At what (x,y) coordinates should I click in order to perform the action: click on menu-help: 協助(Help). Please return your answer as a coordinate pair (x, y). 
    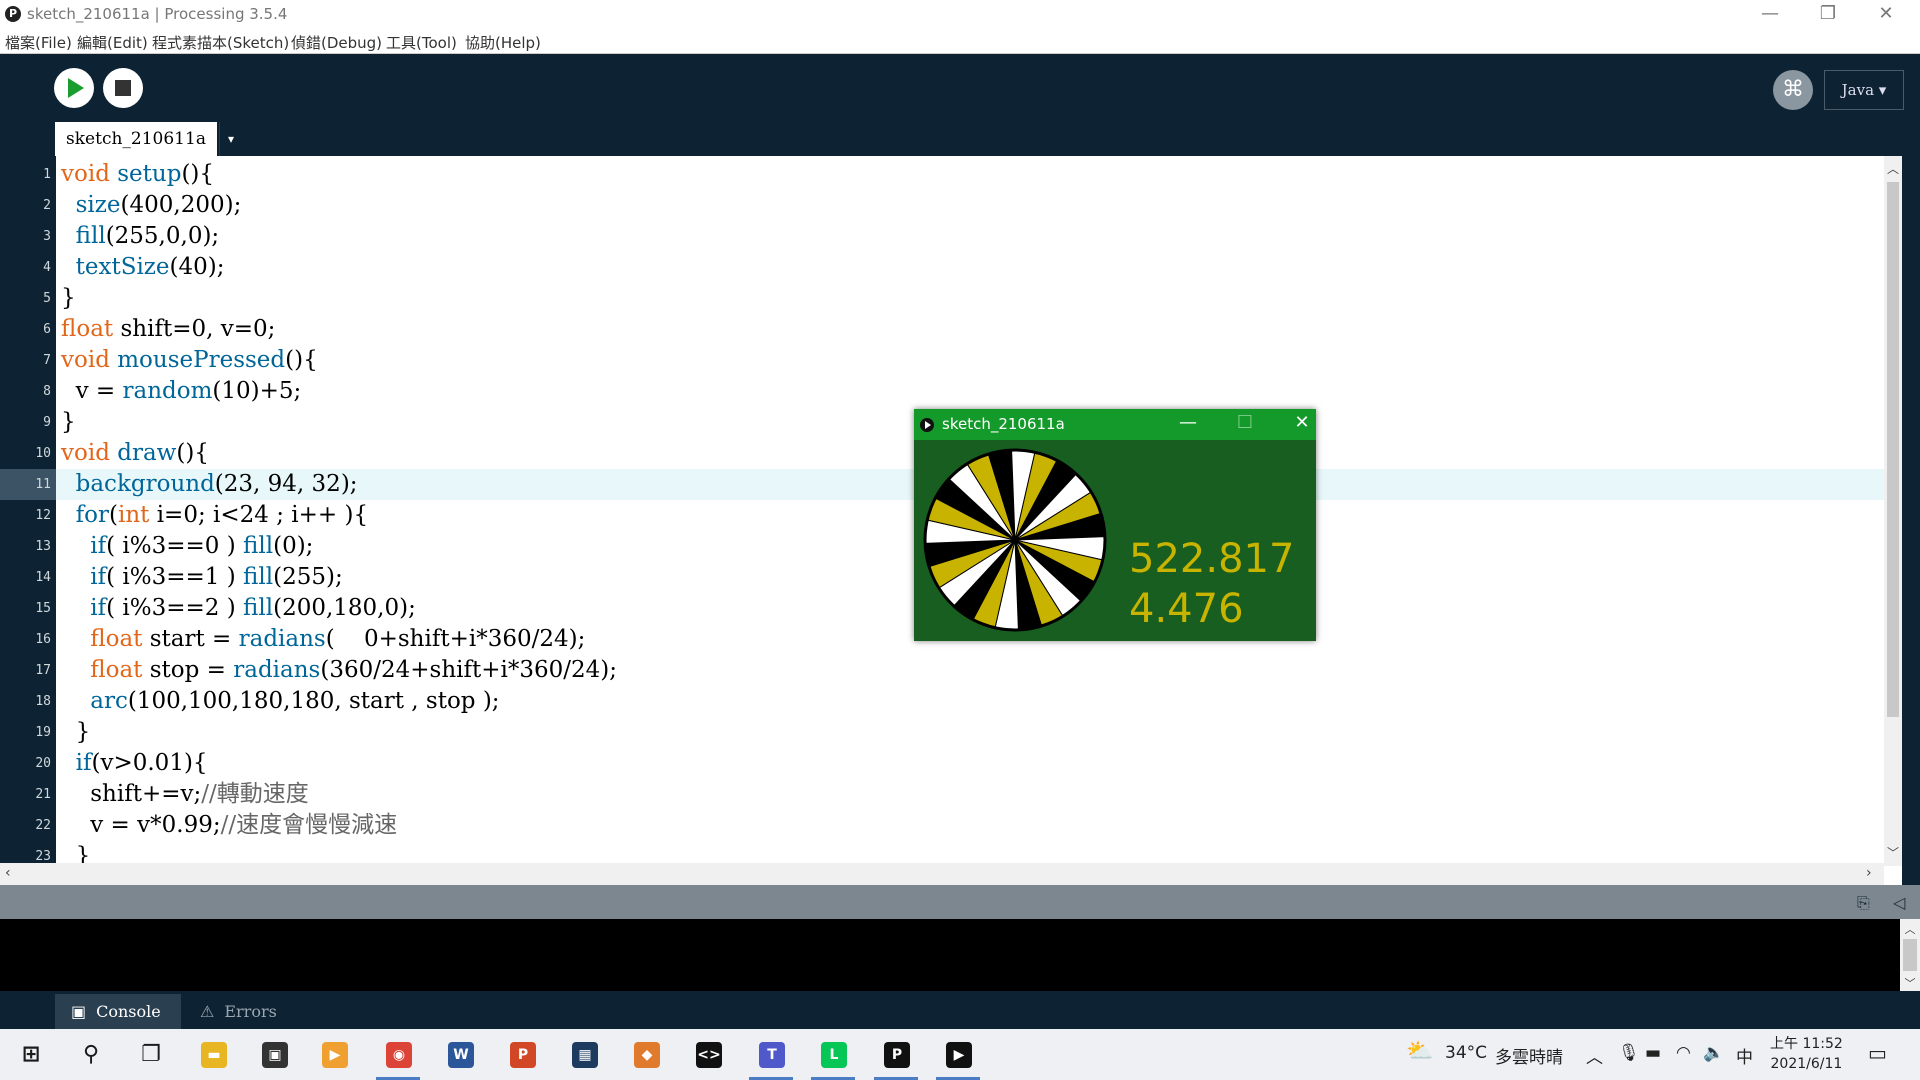
    Looking at the image, I should click on (503, 42).